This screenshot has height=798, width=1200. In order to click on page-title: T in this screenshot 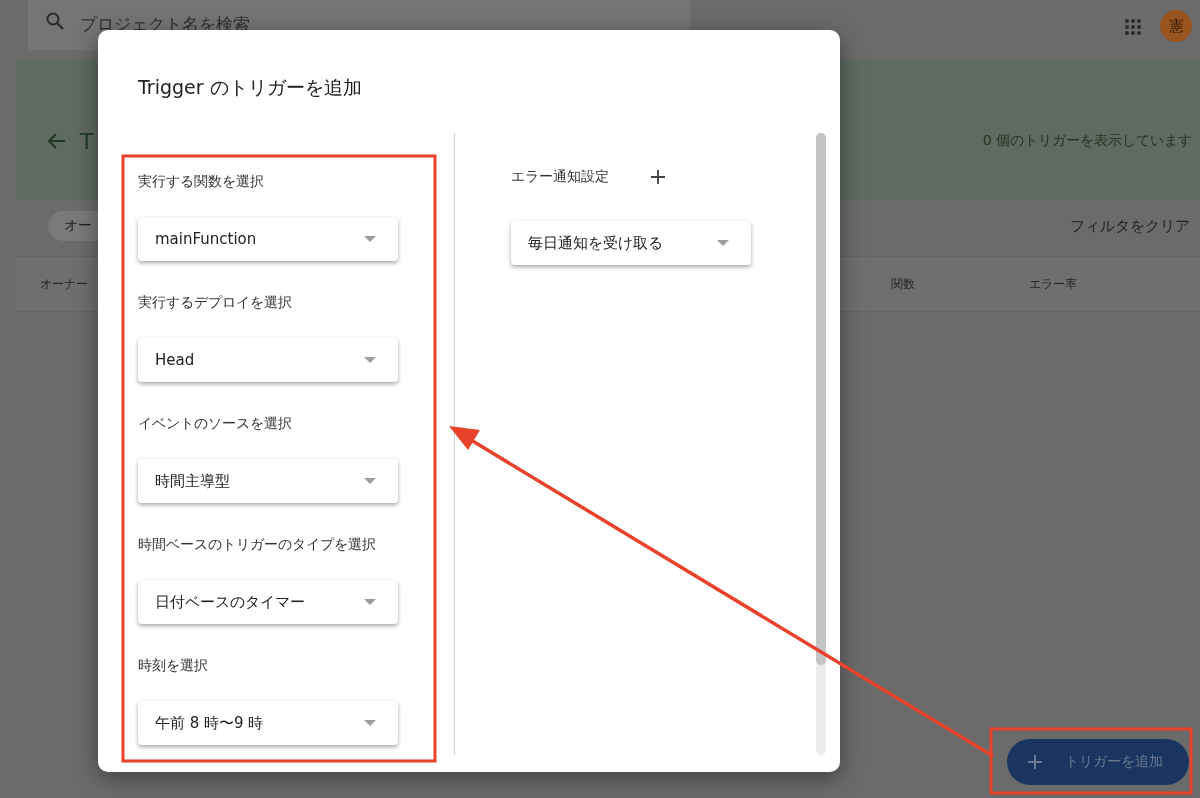, I will do `click(87, 141)`.